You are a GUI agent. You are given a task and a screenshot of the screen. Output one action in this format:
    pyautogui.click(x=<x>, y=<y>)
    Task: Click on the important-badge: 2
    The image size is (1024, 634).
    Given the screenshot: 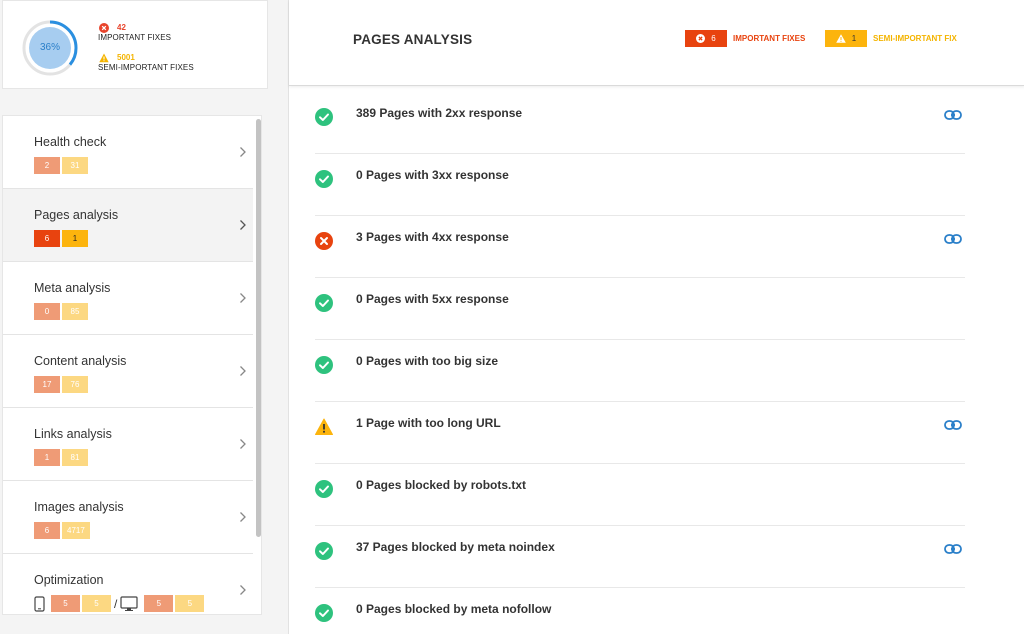 What is the action you would take?
    pyautogui.click(x=47, y=165)
    